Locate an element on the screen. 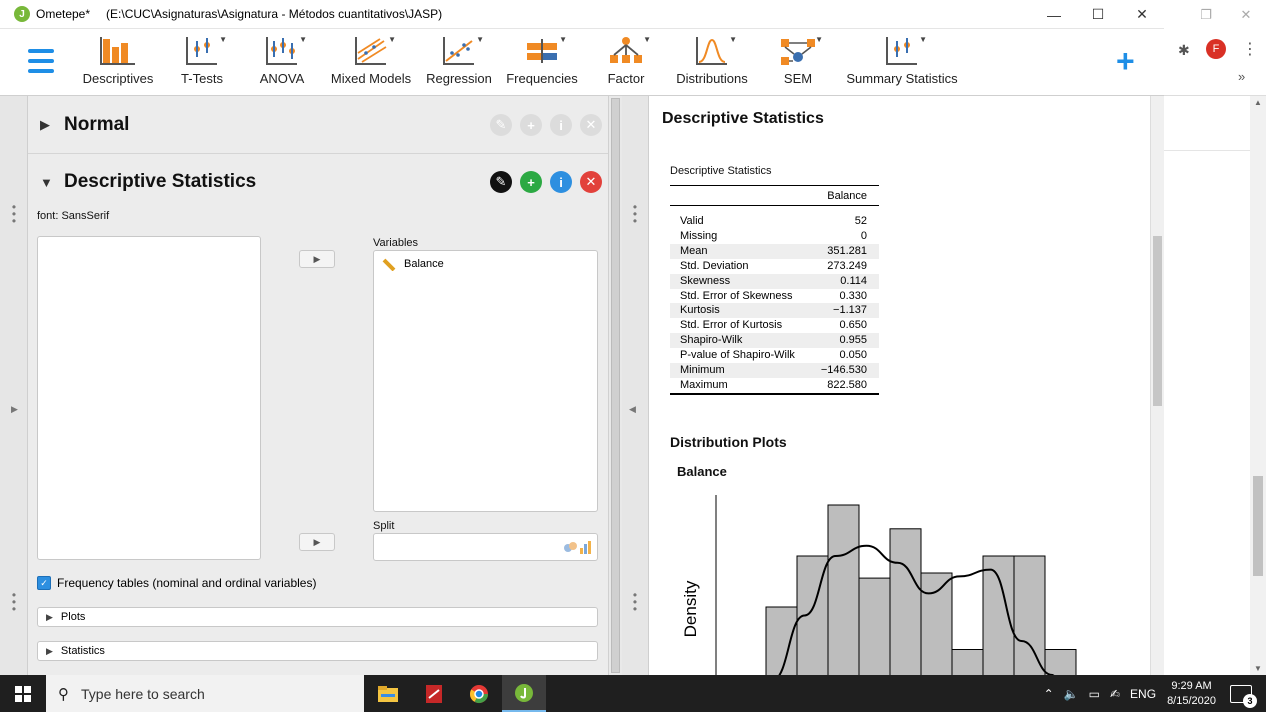  ribbon-factor: ▼ Factor is located at coordinates (627, 64).